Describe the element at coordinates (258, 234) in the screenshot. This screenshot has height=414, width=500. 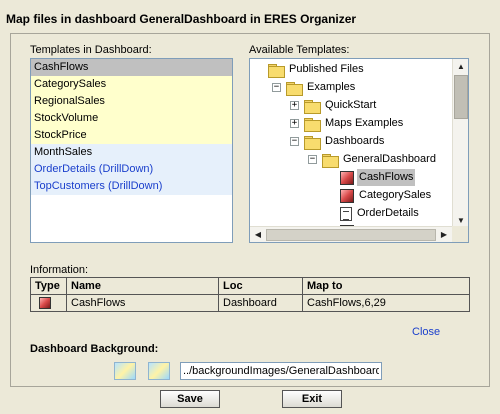
I see `scroll-left-arrow-icon: ◀` at that location.